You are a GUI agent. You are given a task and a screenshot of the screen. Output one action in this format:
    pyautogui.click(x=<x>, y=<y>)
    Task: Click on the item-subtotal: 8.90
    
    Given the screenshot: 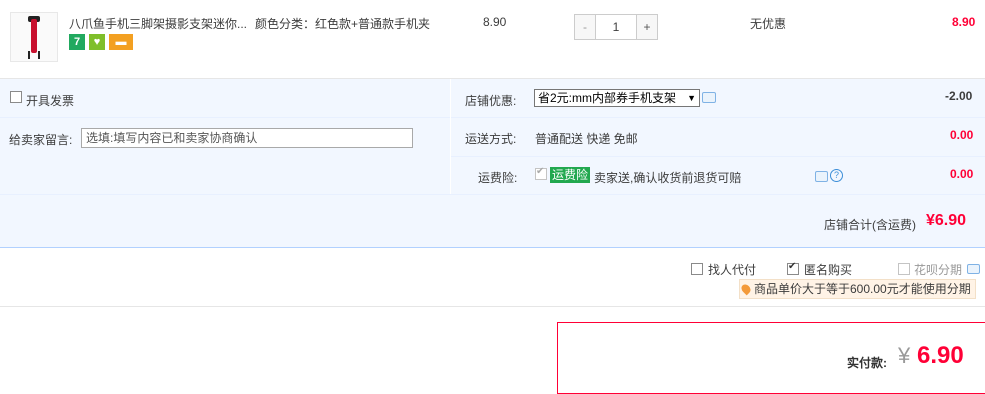 What is the action you would take?
    pyautogui.click(x=964, y=22)
    